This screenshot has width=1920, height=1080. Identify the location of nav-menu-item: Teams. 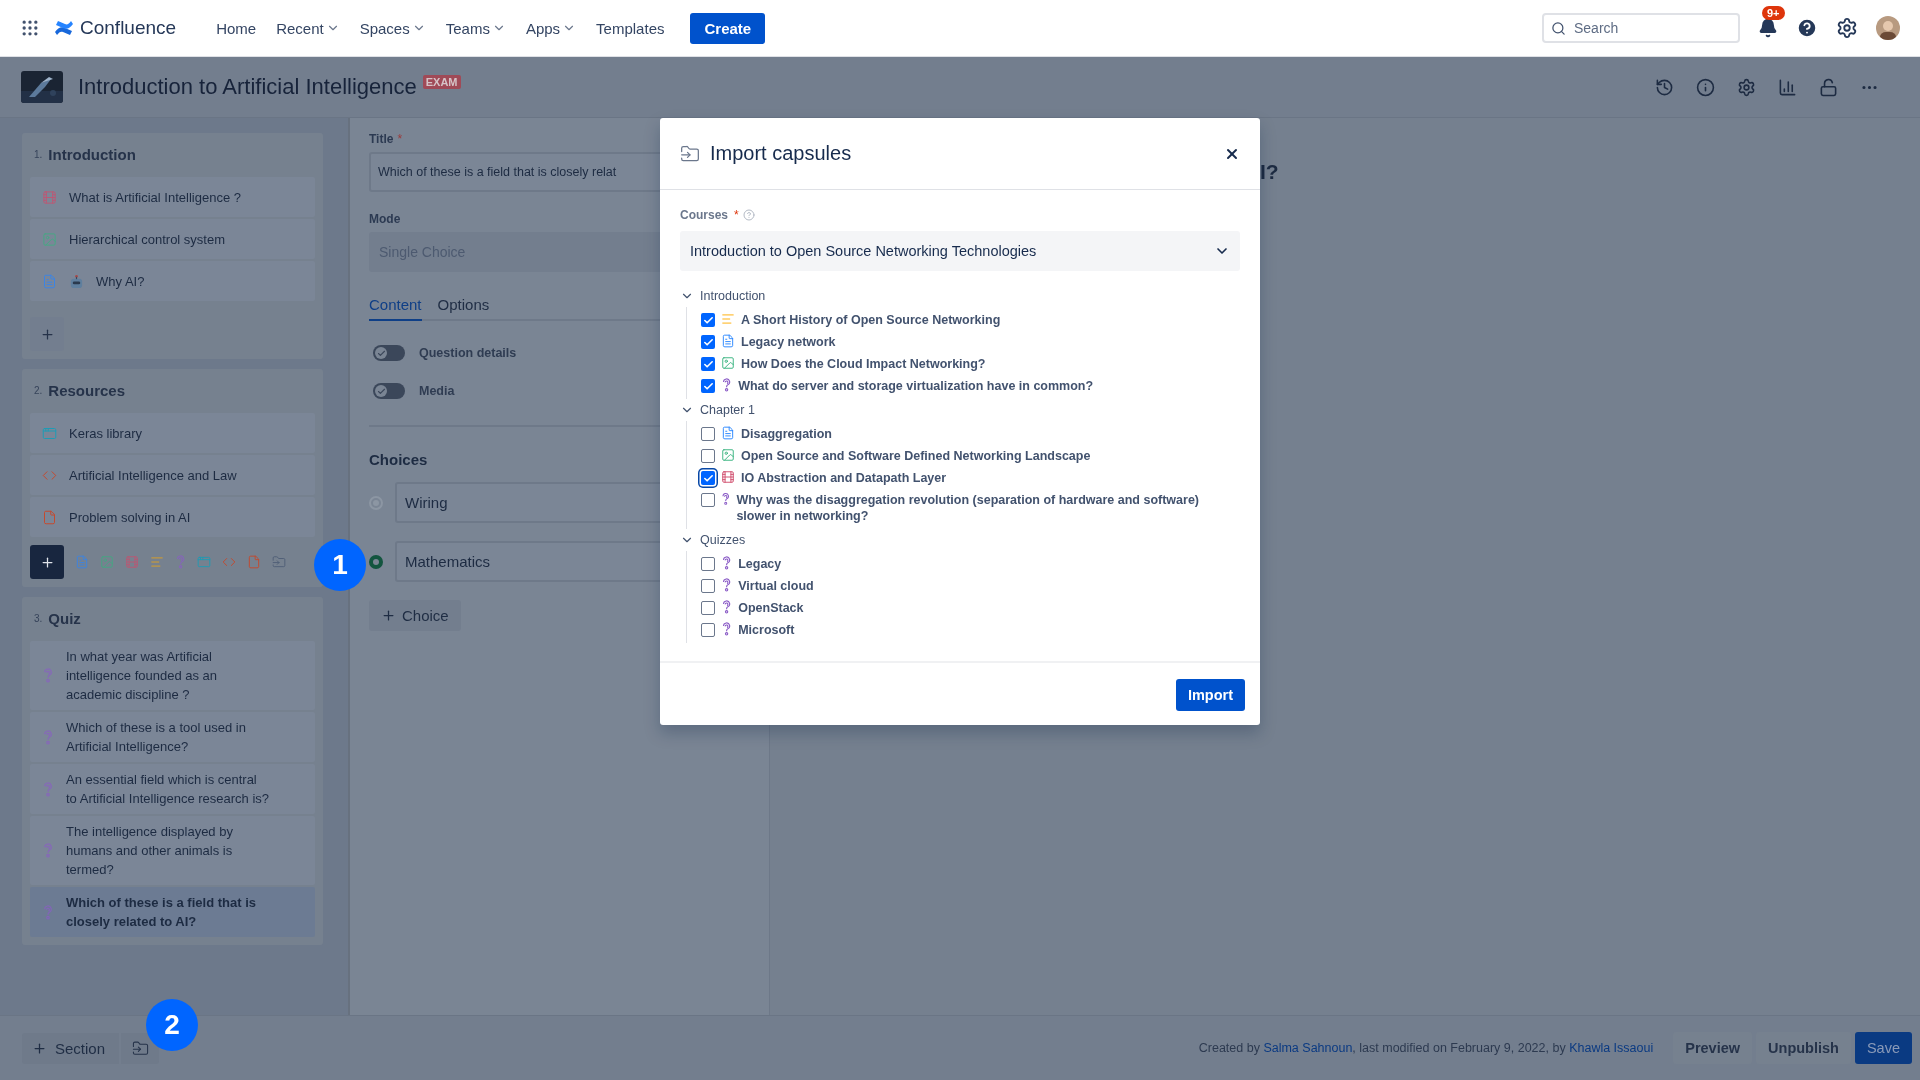
(475, 28).